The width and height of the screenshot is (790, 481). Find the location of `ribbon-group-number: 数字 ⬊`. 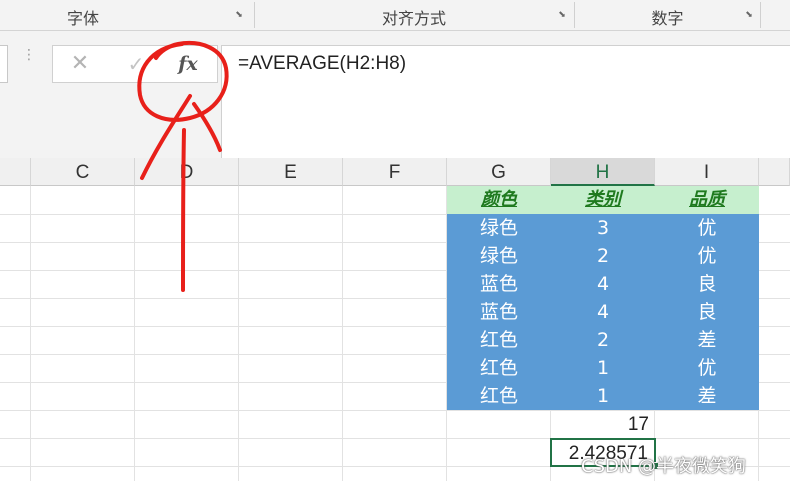

ribbon-group-number: 数字 ⬊ is located at coordinates (667, 15).